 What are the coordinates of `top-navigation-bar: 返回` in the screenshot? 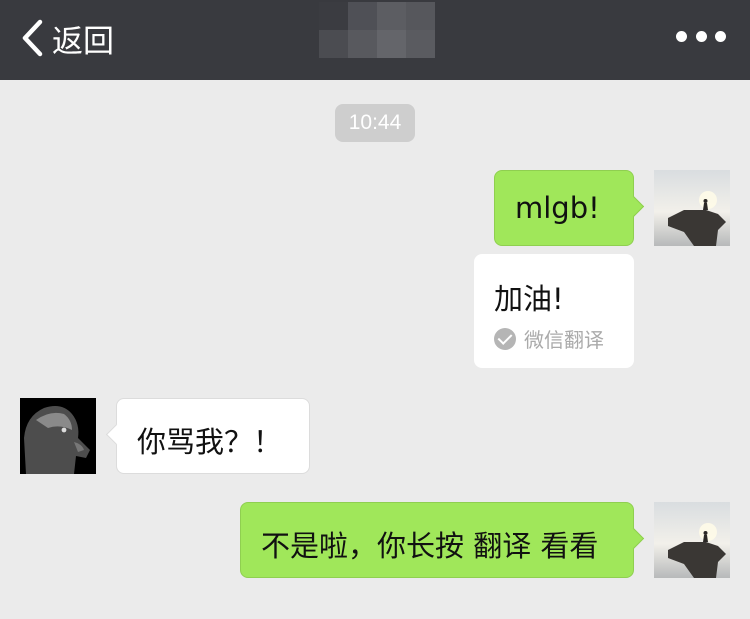 It's located at (375, 40).